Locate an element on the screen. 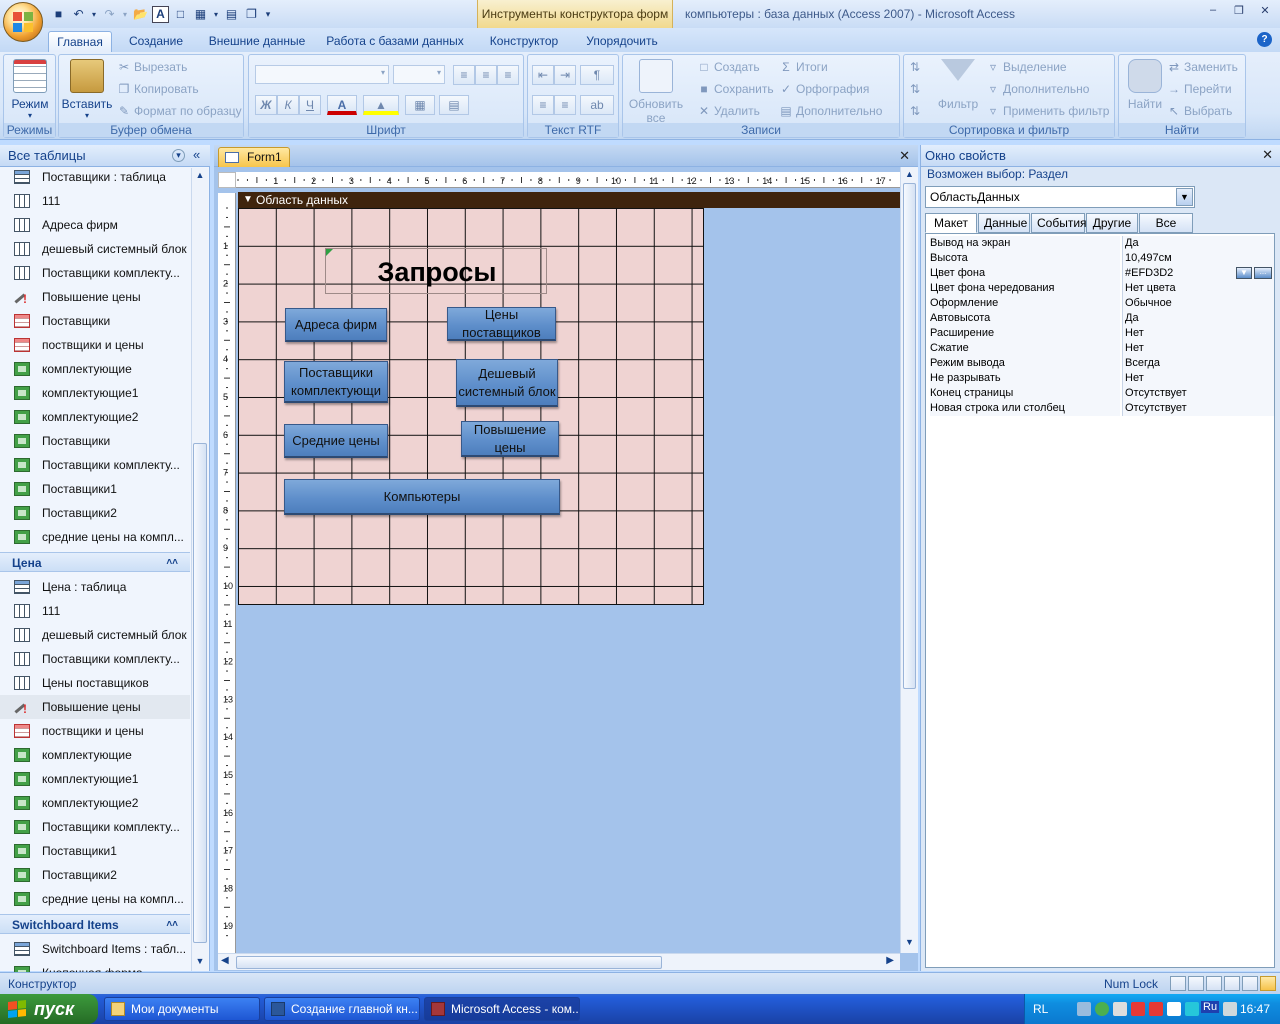 The width and height of the screenshot is (1280, 1024). customize-qat-icon: ▾ is located at coordinates (268, 14).